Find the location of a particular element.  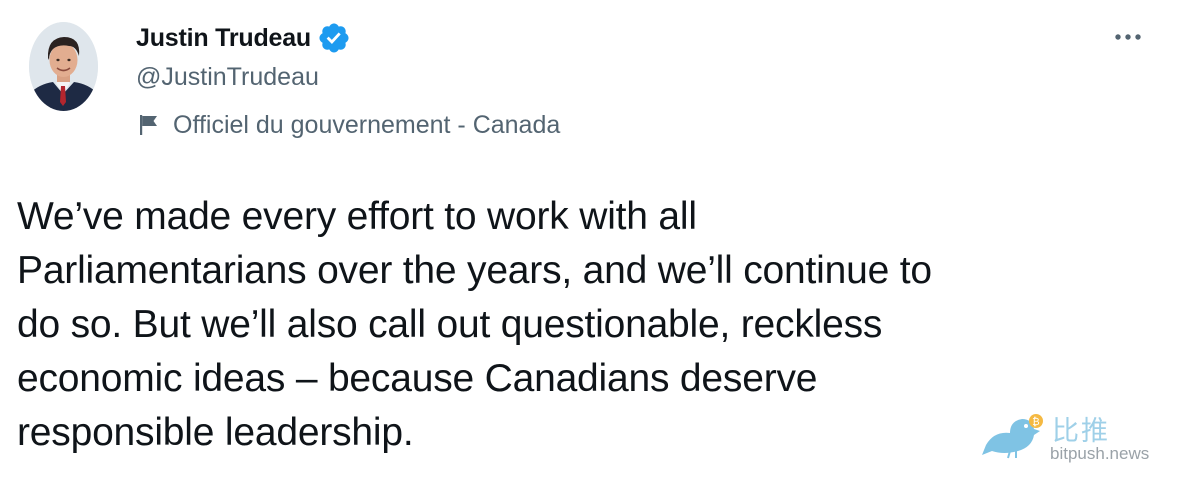

author-display-name: Justin Trudeau is located at coordinates (223, 38).